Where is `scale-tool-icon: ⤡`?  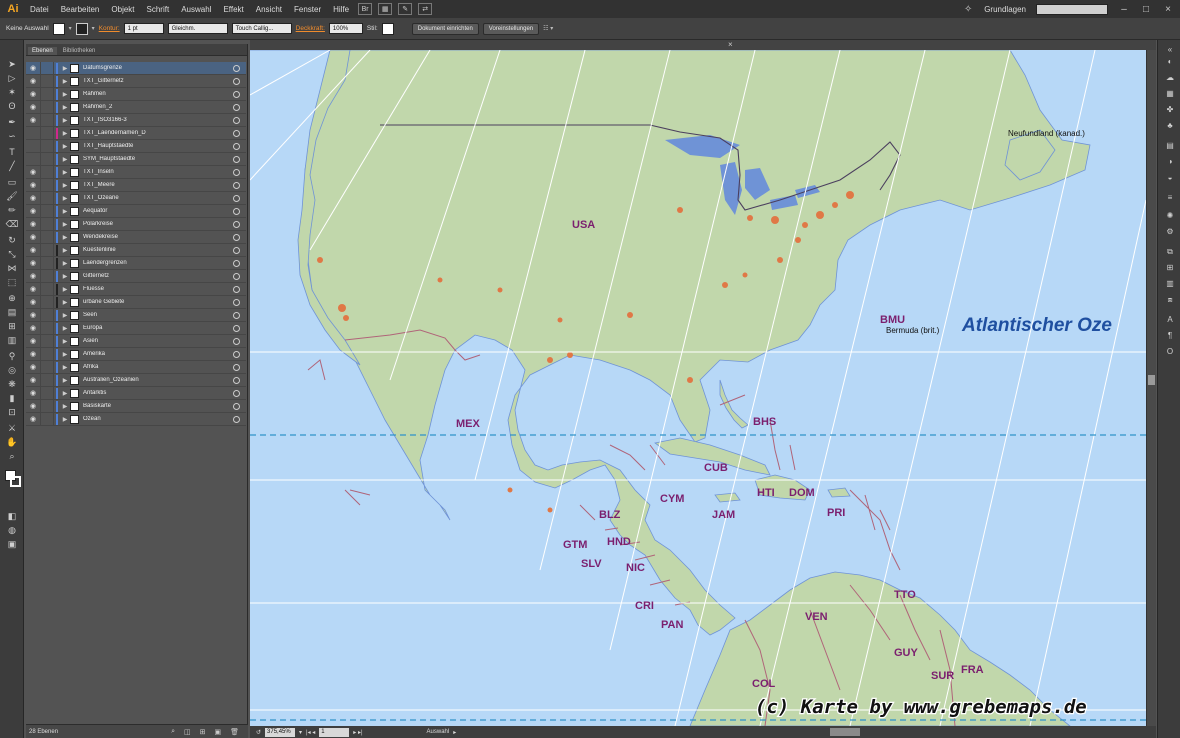
scale-tool-icon: ⤡ is located at coordinates (12, 254).